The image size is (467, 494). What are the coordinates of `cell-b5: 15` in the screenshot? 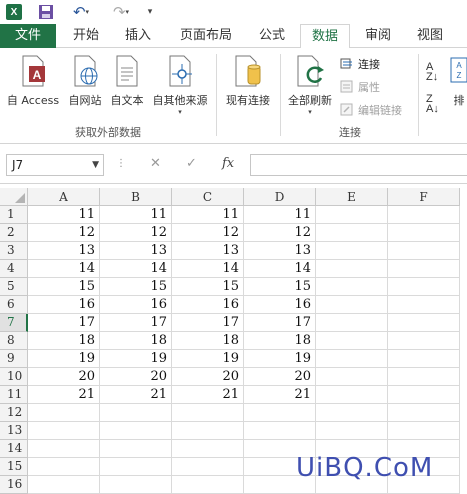 It's located at (136, 287).